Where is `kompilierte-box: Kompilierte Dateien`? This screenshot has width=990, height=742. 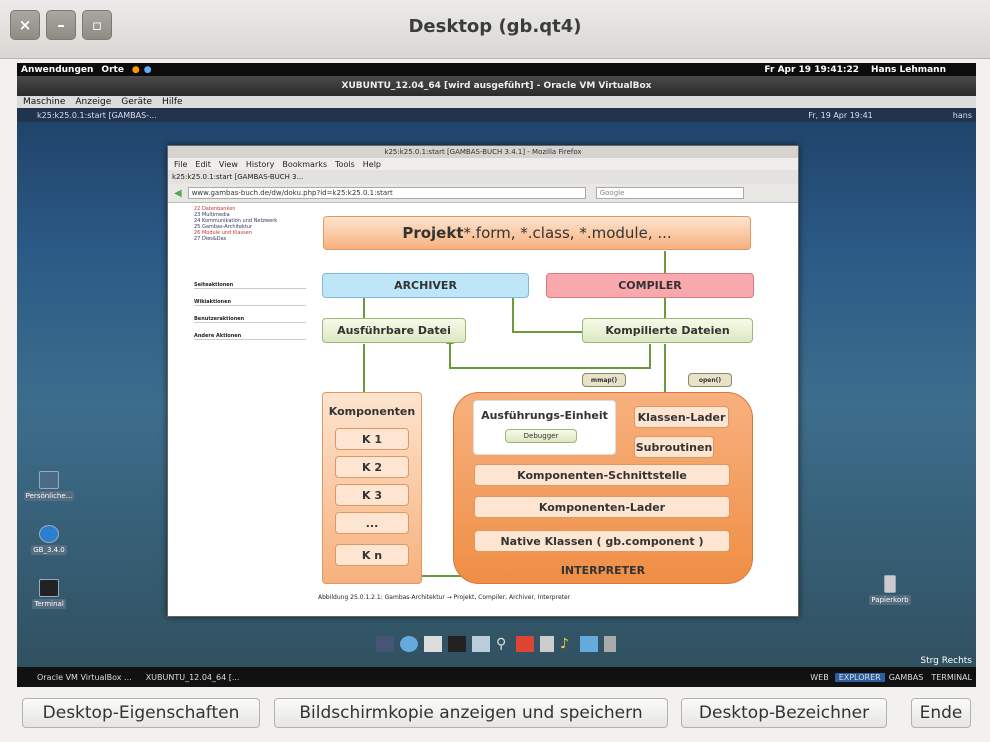 kompilierte-box: Kompilierte Dateien is located at coordinates (667, 330).